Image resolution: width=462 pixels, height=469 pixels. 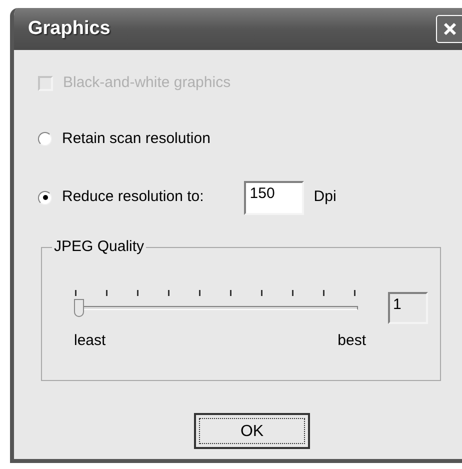 What do you see at coordinates (136, 139) in the screenshot?
I see `radio-label: Retain scan resolution` at bounding box center [136, 139].